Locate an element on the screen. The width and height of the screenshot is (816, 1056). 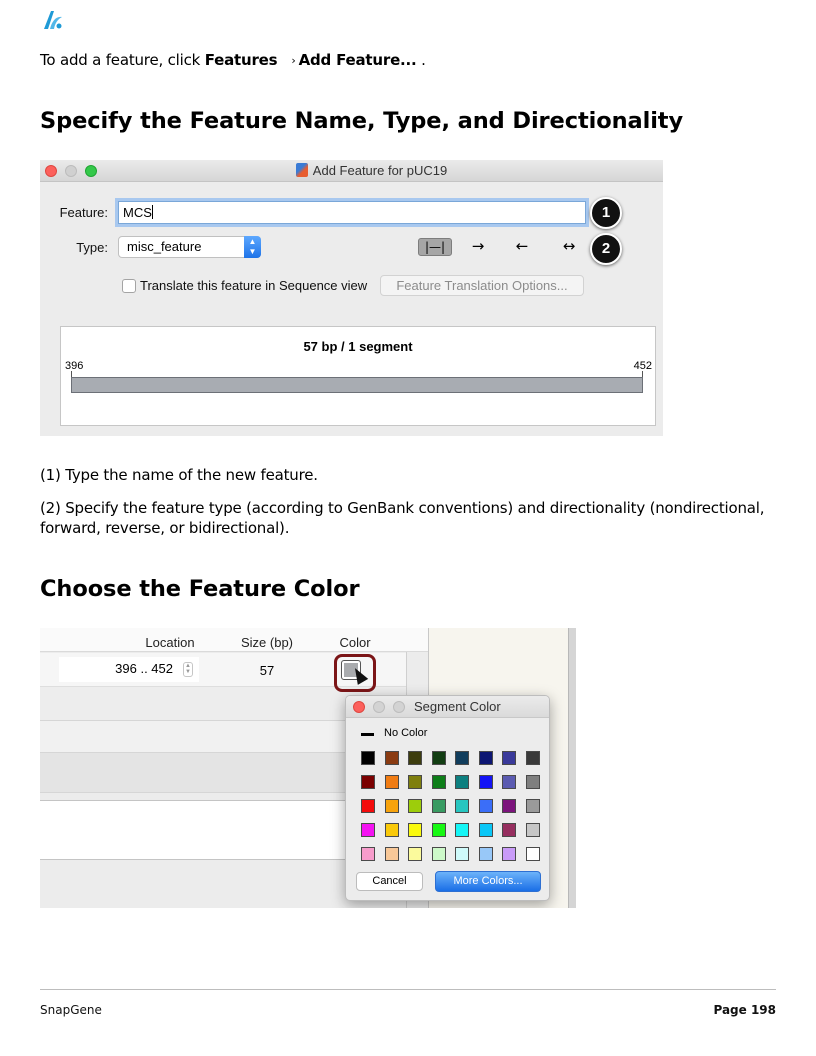
window-title: Add Feature for pUC19 is located at coordinates (351, 170).